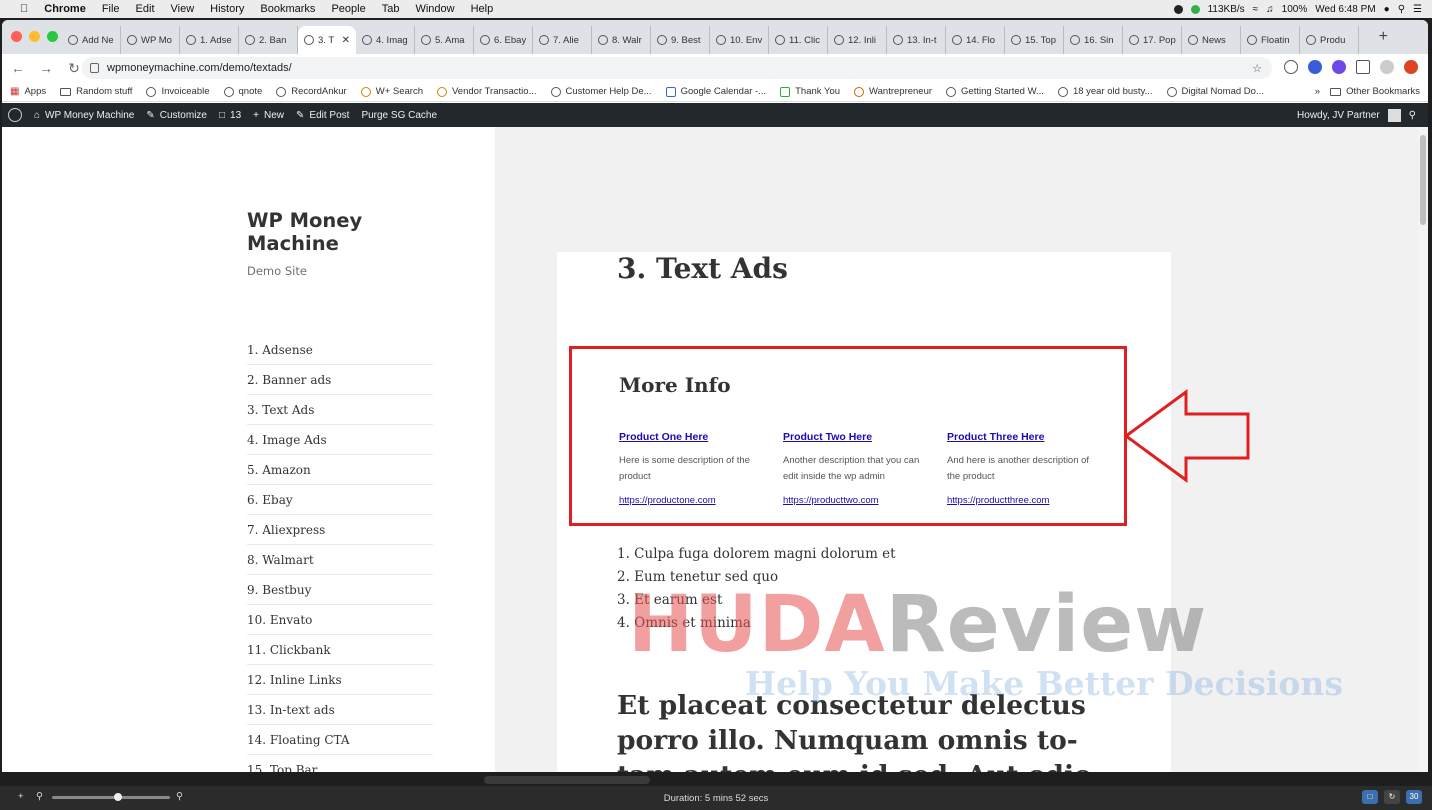 The image size is (1432, 810). What do you see at coordinates (28, 91) in the screenshot?
I see `bookmark-apps: ▦ Apps` at bounding box center [28, 91].